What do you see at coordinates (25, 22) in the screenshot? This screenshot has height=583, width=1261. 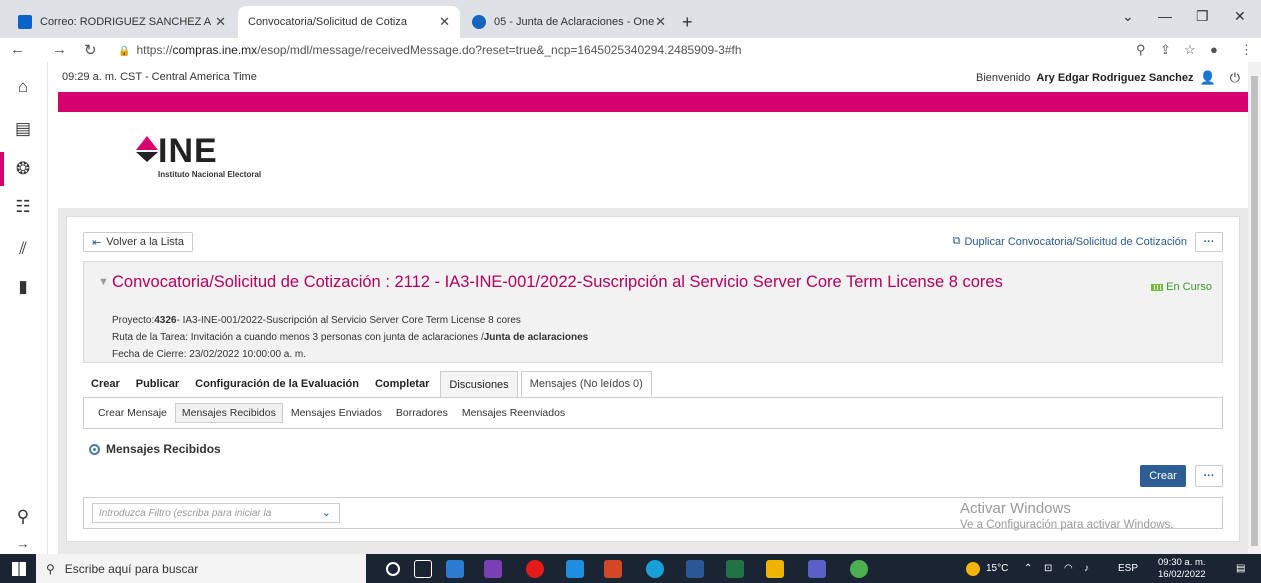 I see `outlook-icon` at bounding box center [25, 22].